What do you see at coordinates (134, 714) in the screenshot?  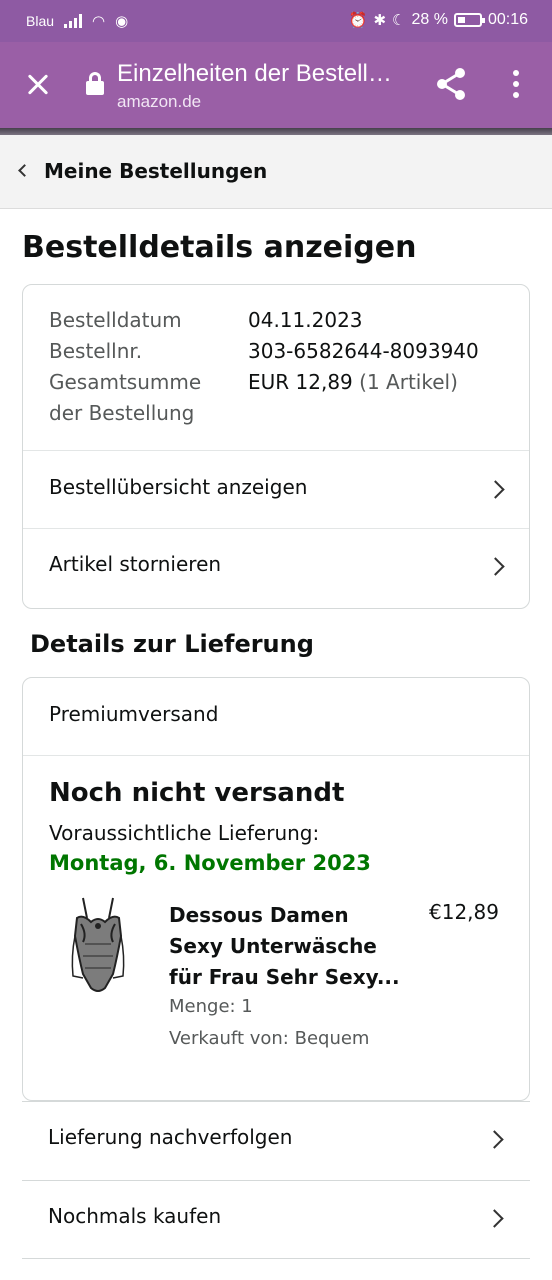 I see `shipping-type: Premiumversand` at bounding box center [134, 714].